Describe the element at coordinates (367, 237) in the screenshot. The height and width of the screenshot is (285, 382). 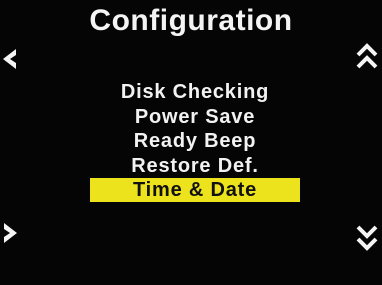
I see `double-chevron-down-icon` at that location.